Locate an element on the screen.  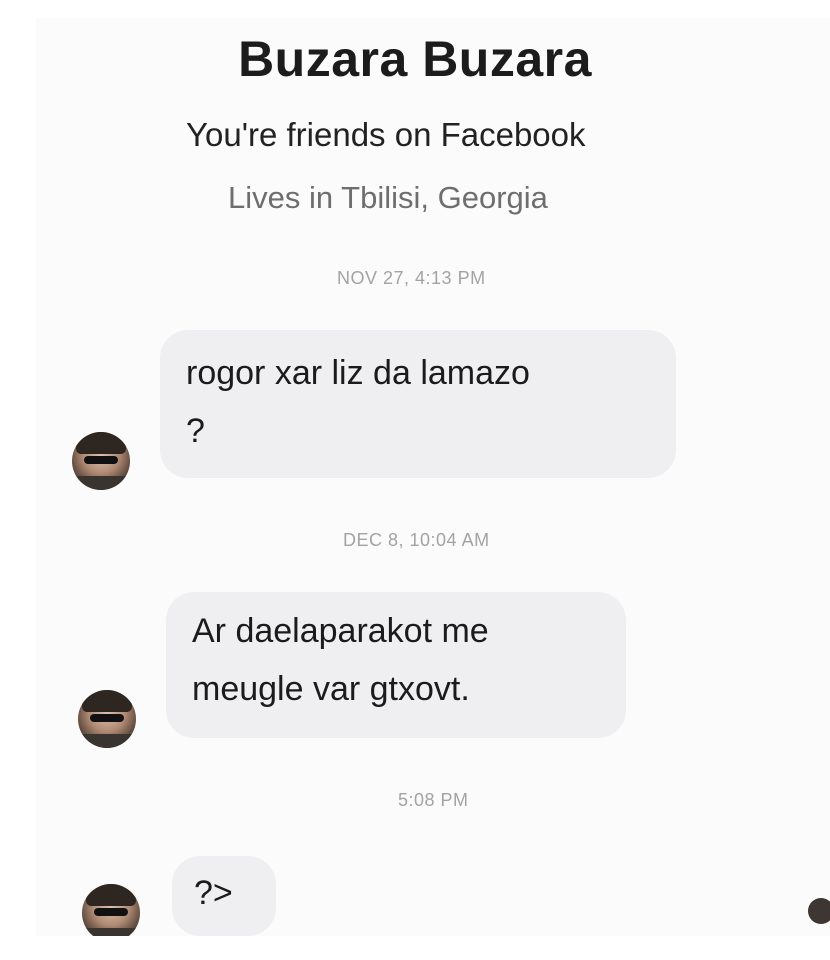
contact-location: Lives in Tbilisi, Georgia is located at coordinates (388, 197).